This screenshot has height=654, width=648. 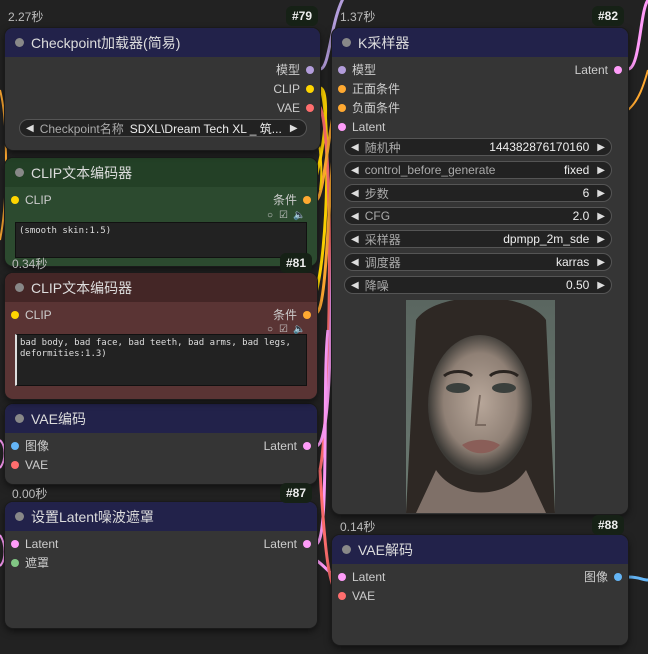 I want to click on output-model: 模型, so click(x=298, y=70).